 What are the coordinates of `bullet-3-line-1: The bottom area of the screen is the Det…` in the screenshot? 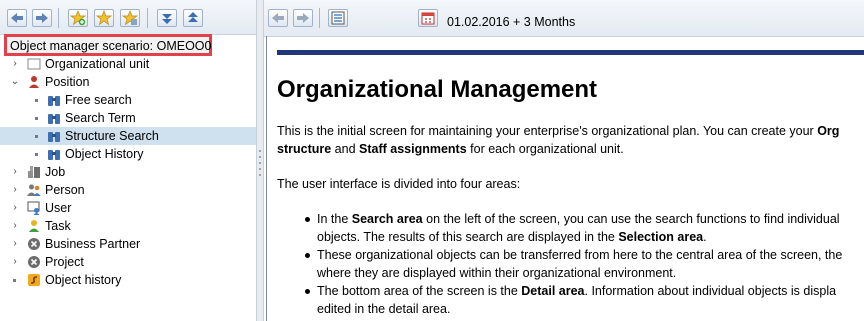 It's located at (577, 291).